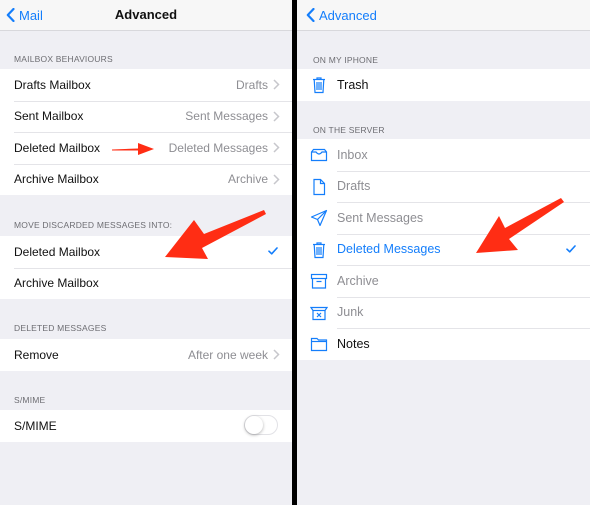 The image size is (590, 505). What do you see at coordinates (443, 155) in the screenshot?
I see `mailbox-inbox: Inbox` at bounding box center [443, 155].